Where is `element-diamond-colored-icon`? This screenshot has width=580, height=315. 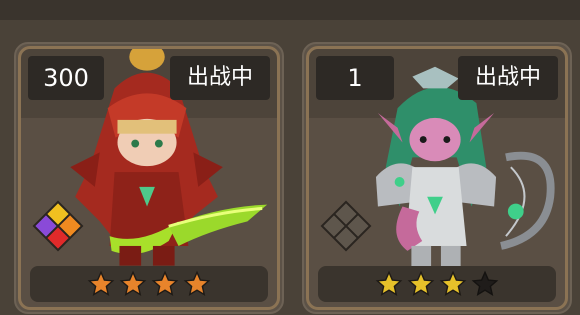
element-diamond-colored-icon is located at coordinates (58, 226).